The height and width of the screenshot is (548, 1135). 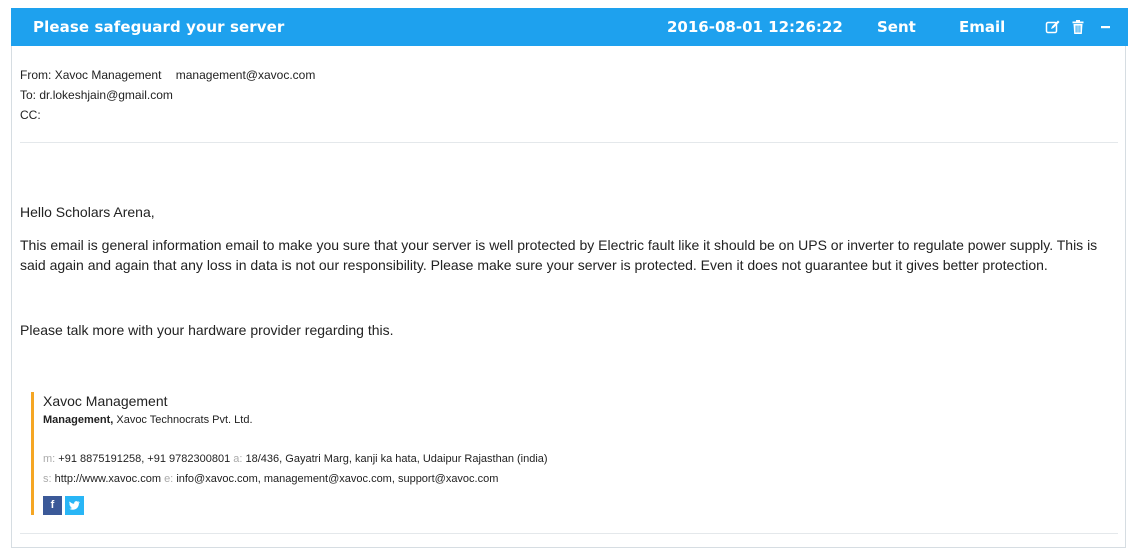 What do you see at coordinates (78, 420) in the screenshot?
I see `signature-role: Management,` at bounding box center [78, 420].